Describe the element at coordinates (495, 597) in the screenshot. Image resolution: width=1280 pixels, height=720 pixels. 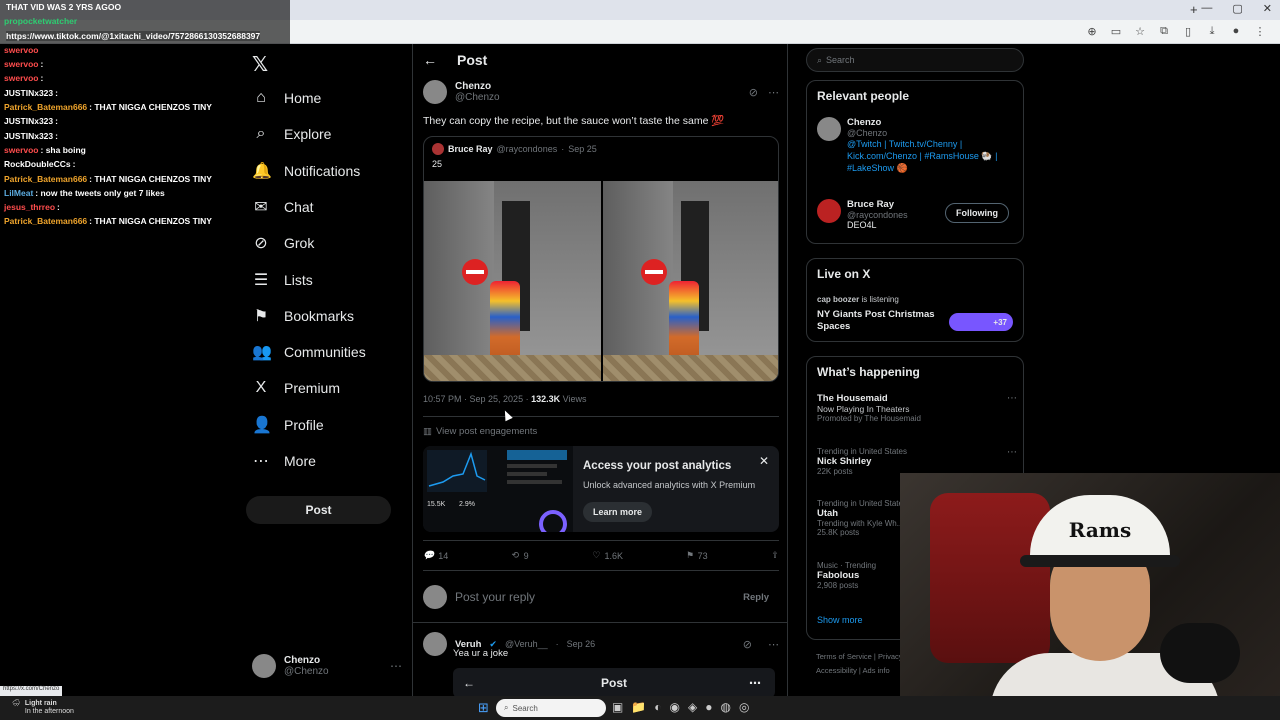
I see `reply-input: Post your reply` at that location.